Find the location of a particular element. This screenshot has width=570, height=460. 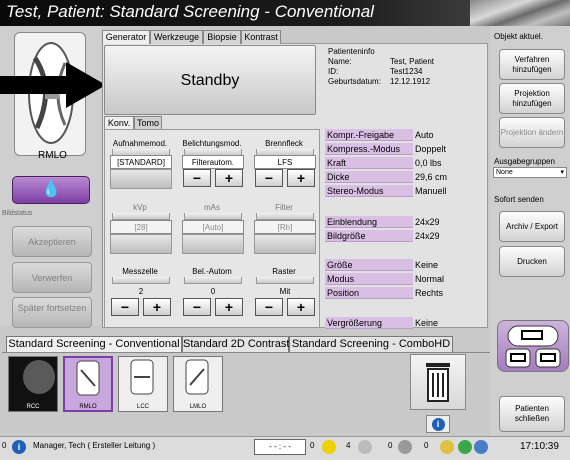

magnification-label: Vergrößerung is located at coordinates (369, 323).